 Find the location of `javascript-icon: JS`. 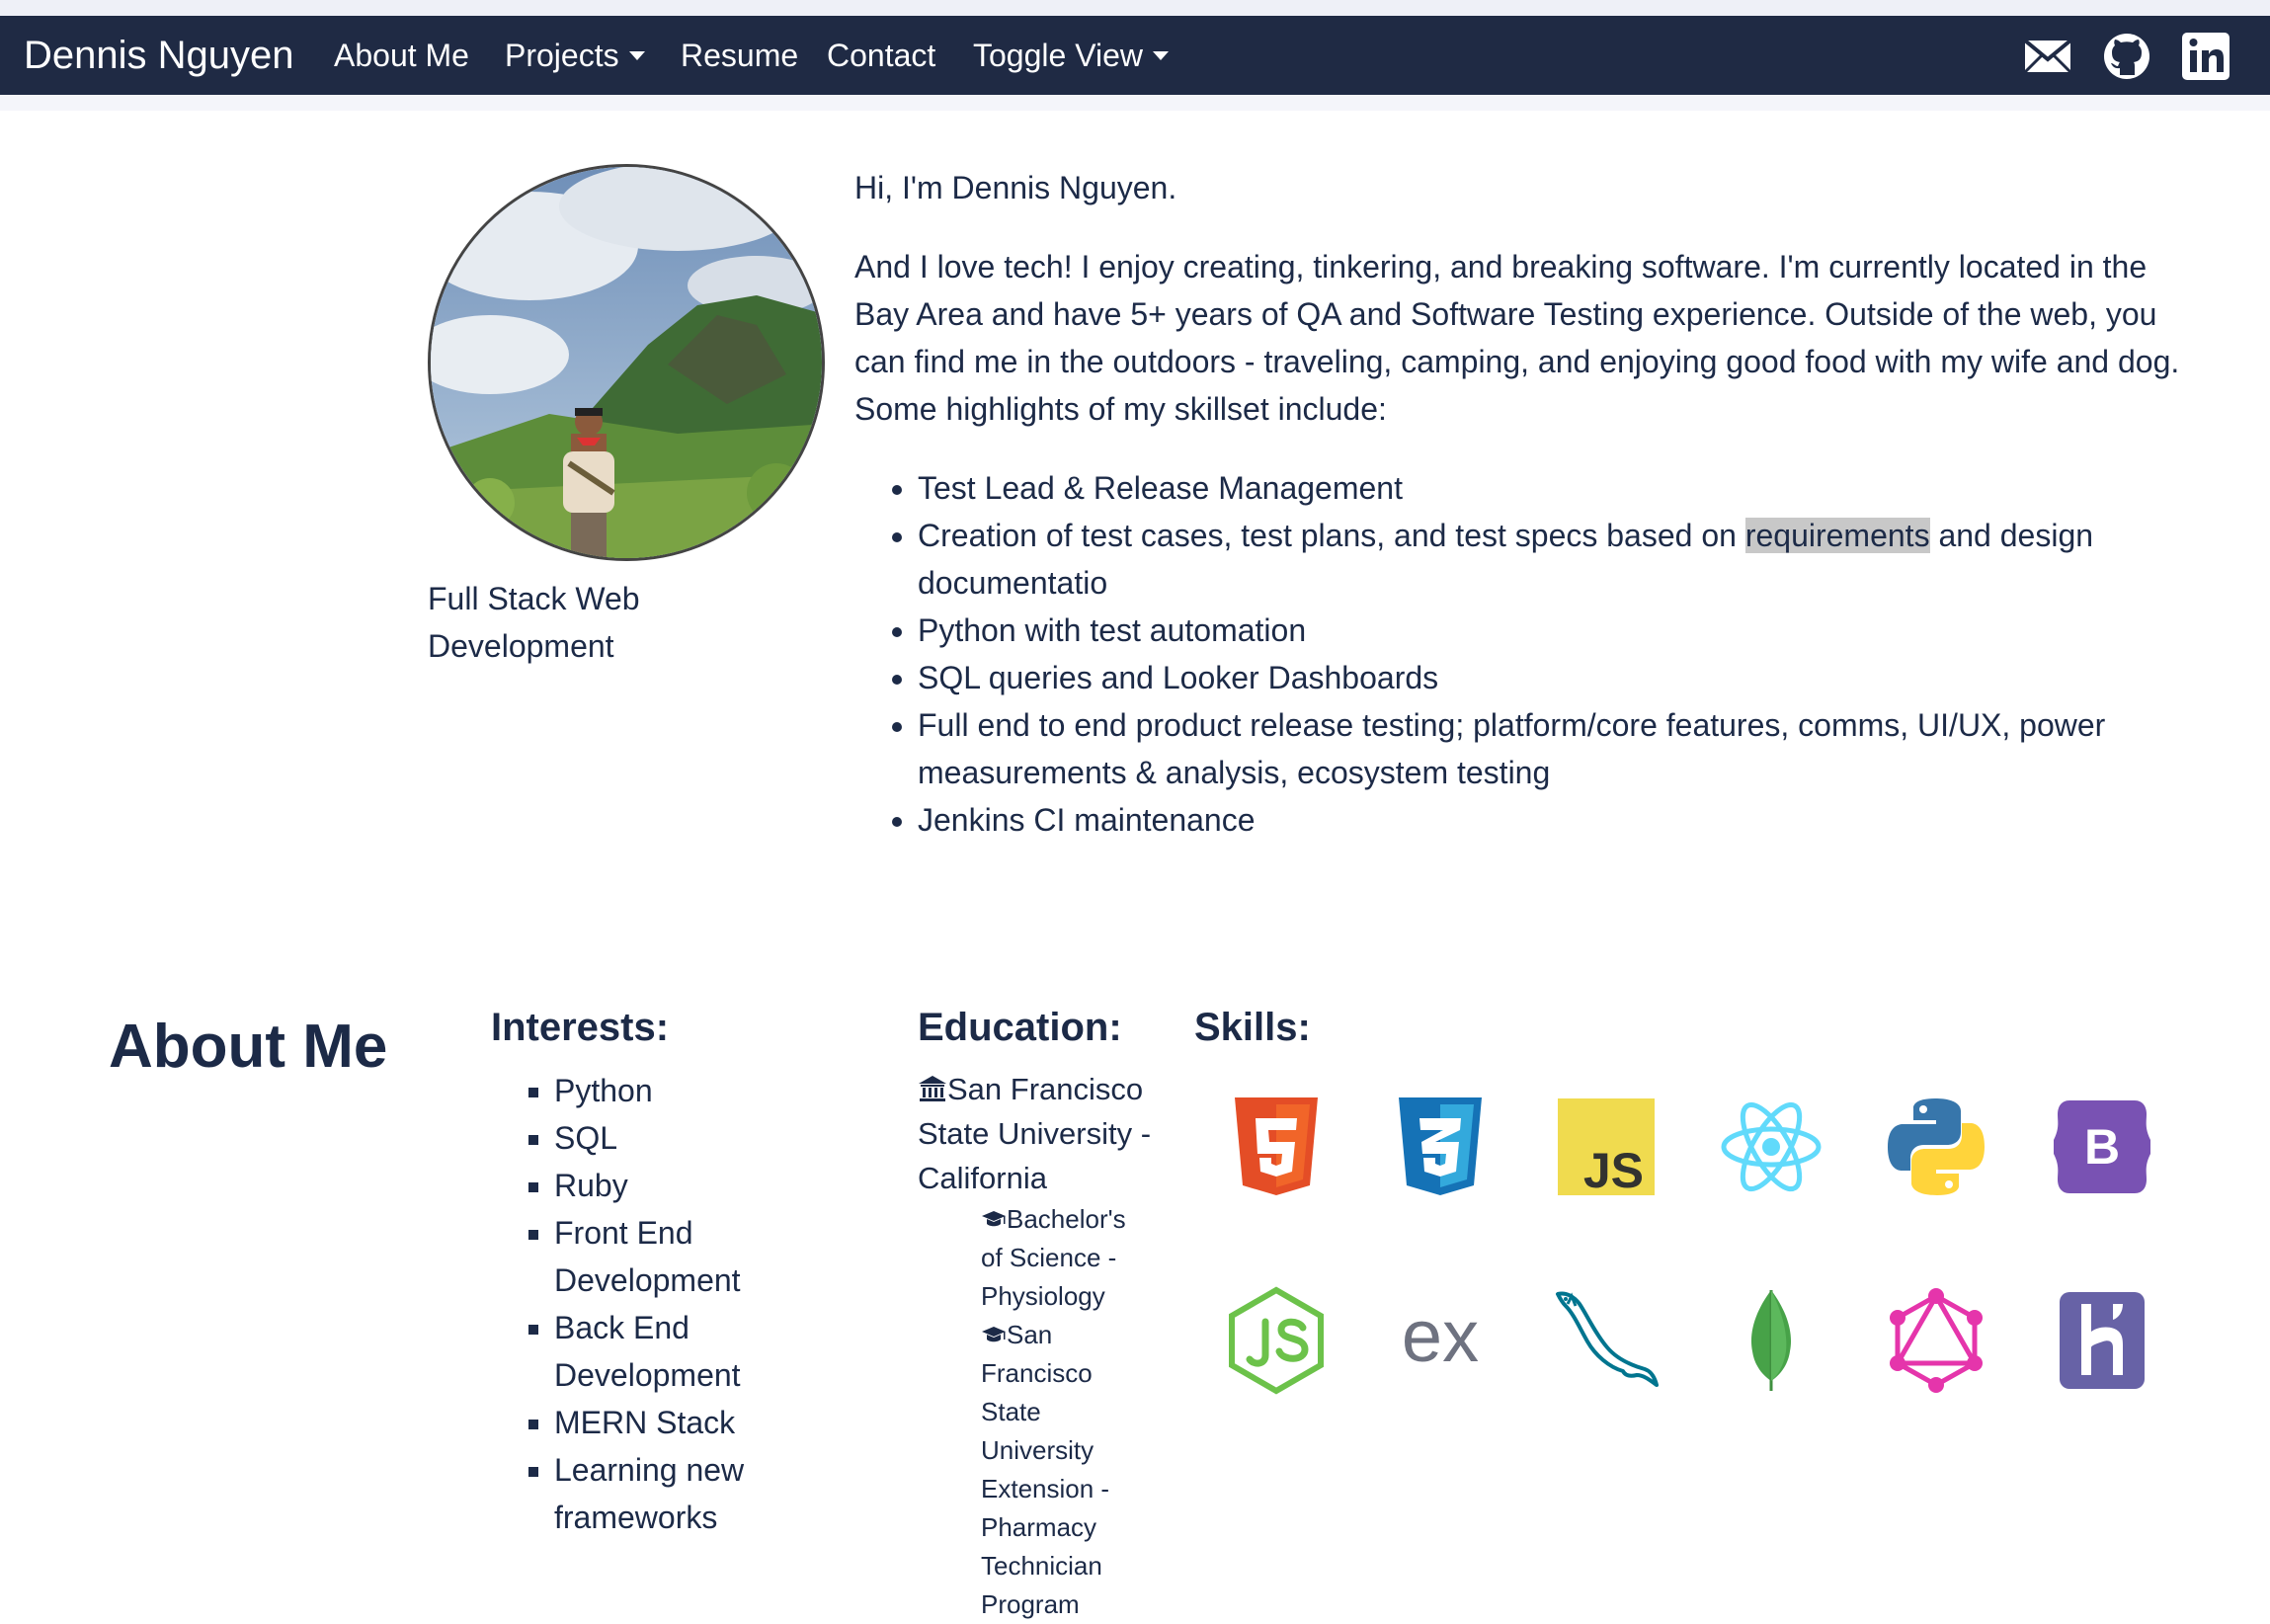

javascript-icon: JS is located at coordinates (1606, 1148).